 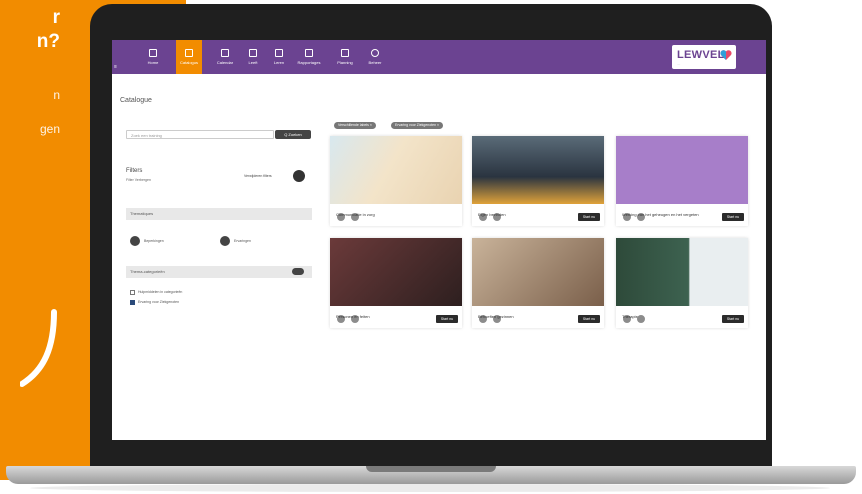 What do you see at coordinates (496, 316) in the screenshot?
I see `course-title: Behoeften gezinnen` at bounding box center [496, 316].